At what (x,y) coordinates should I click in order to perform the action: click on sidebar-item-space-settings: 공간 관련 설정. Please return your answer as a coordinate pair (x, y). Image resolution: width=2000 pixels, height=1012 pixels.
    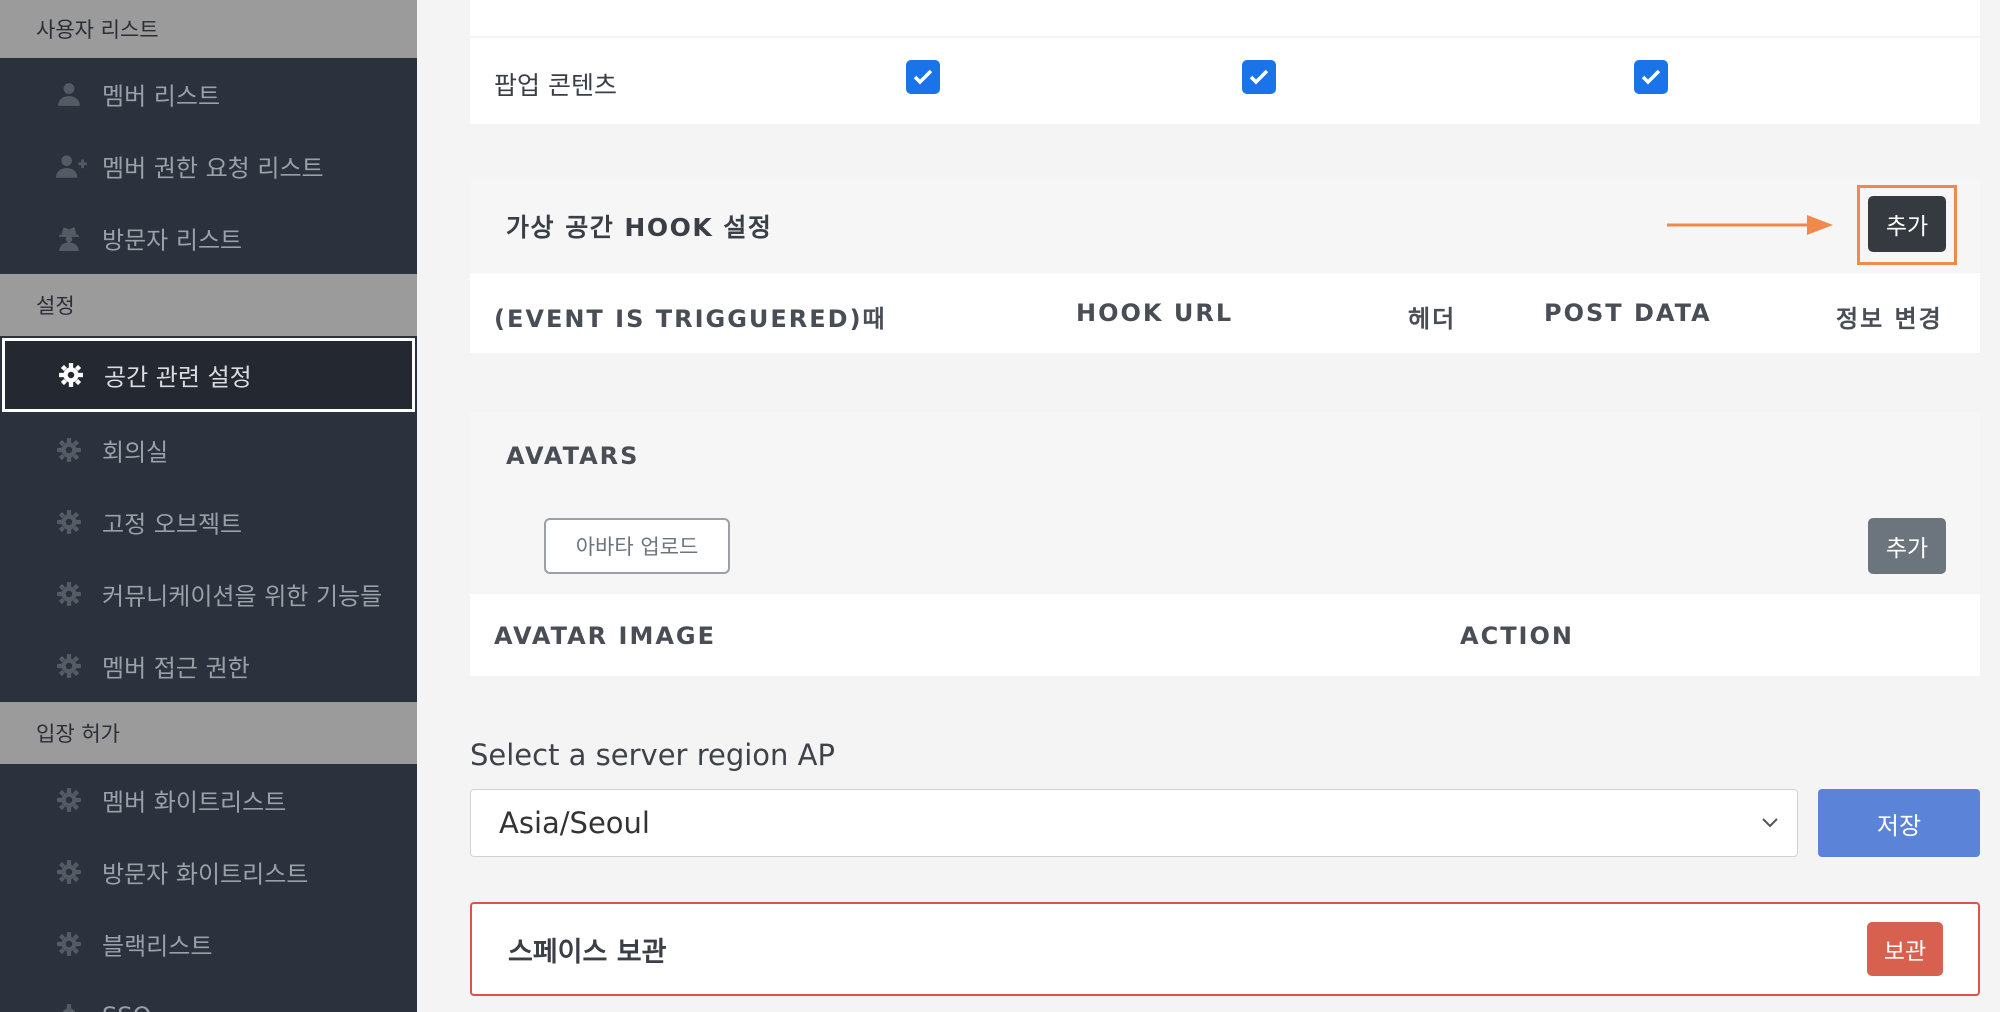
    Looking at the image, I should click on (208, 375).